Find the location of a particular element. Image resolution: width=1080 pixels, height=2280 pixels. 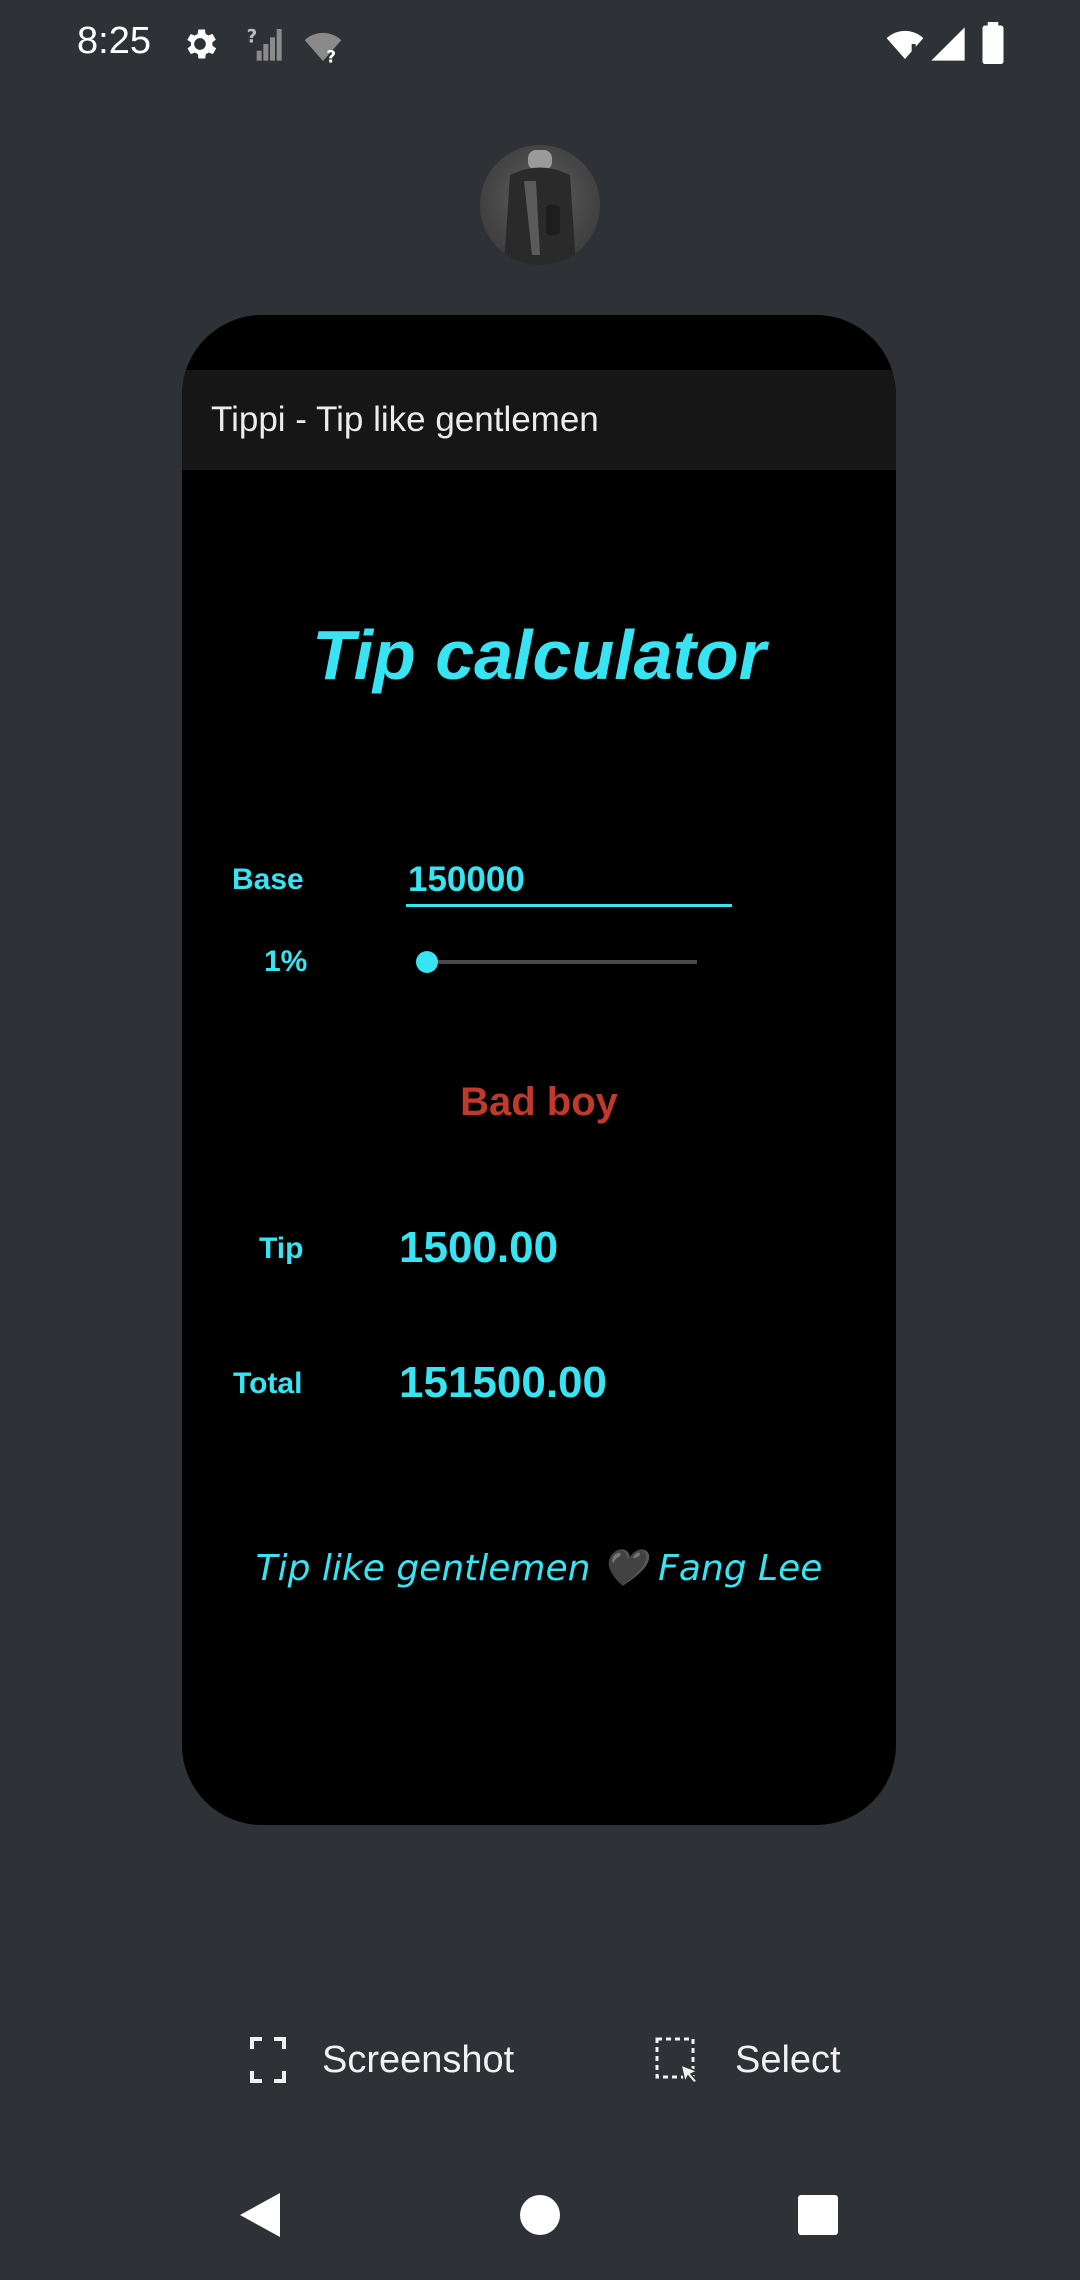

battery-icon is located at coordinates (993, 43).